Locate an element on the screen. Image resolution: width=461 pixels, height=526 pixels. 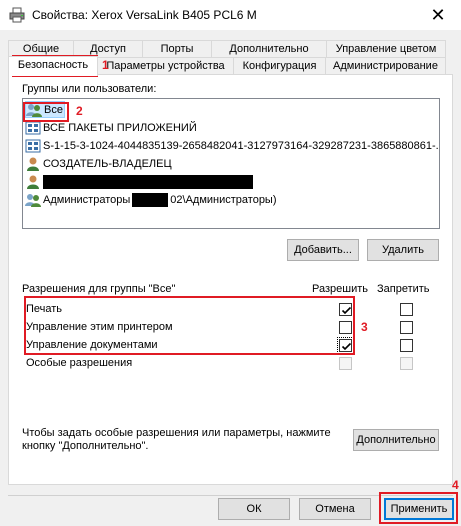
list-item-creator-owner: СОЗДАТЕЛЬ-ВЛАДЕЛЕЦ is located at coordinates (231, 163).